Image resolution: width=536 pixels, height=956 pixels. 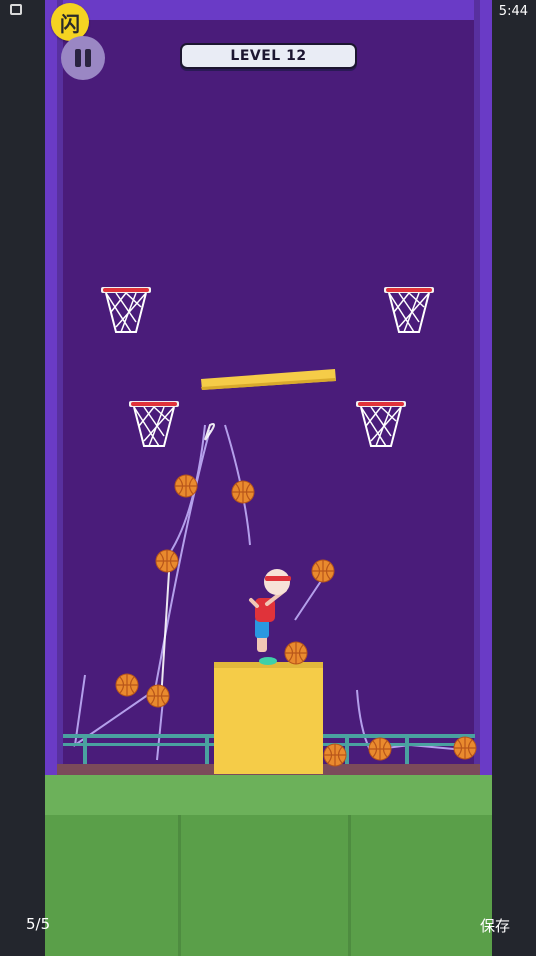 What do you see at coordinates (495, 925) in the screenshot?
I see `save-button: 保存` at bounding box center [495, 925].